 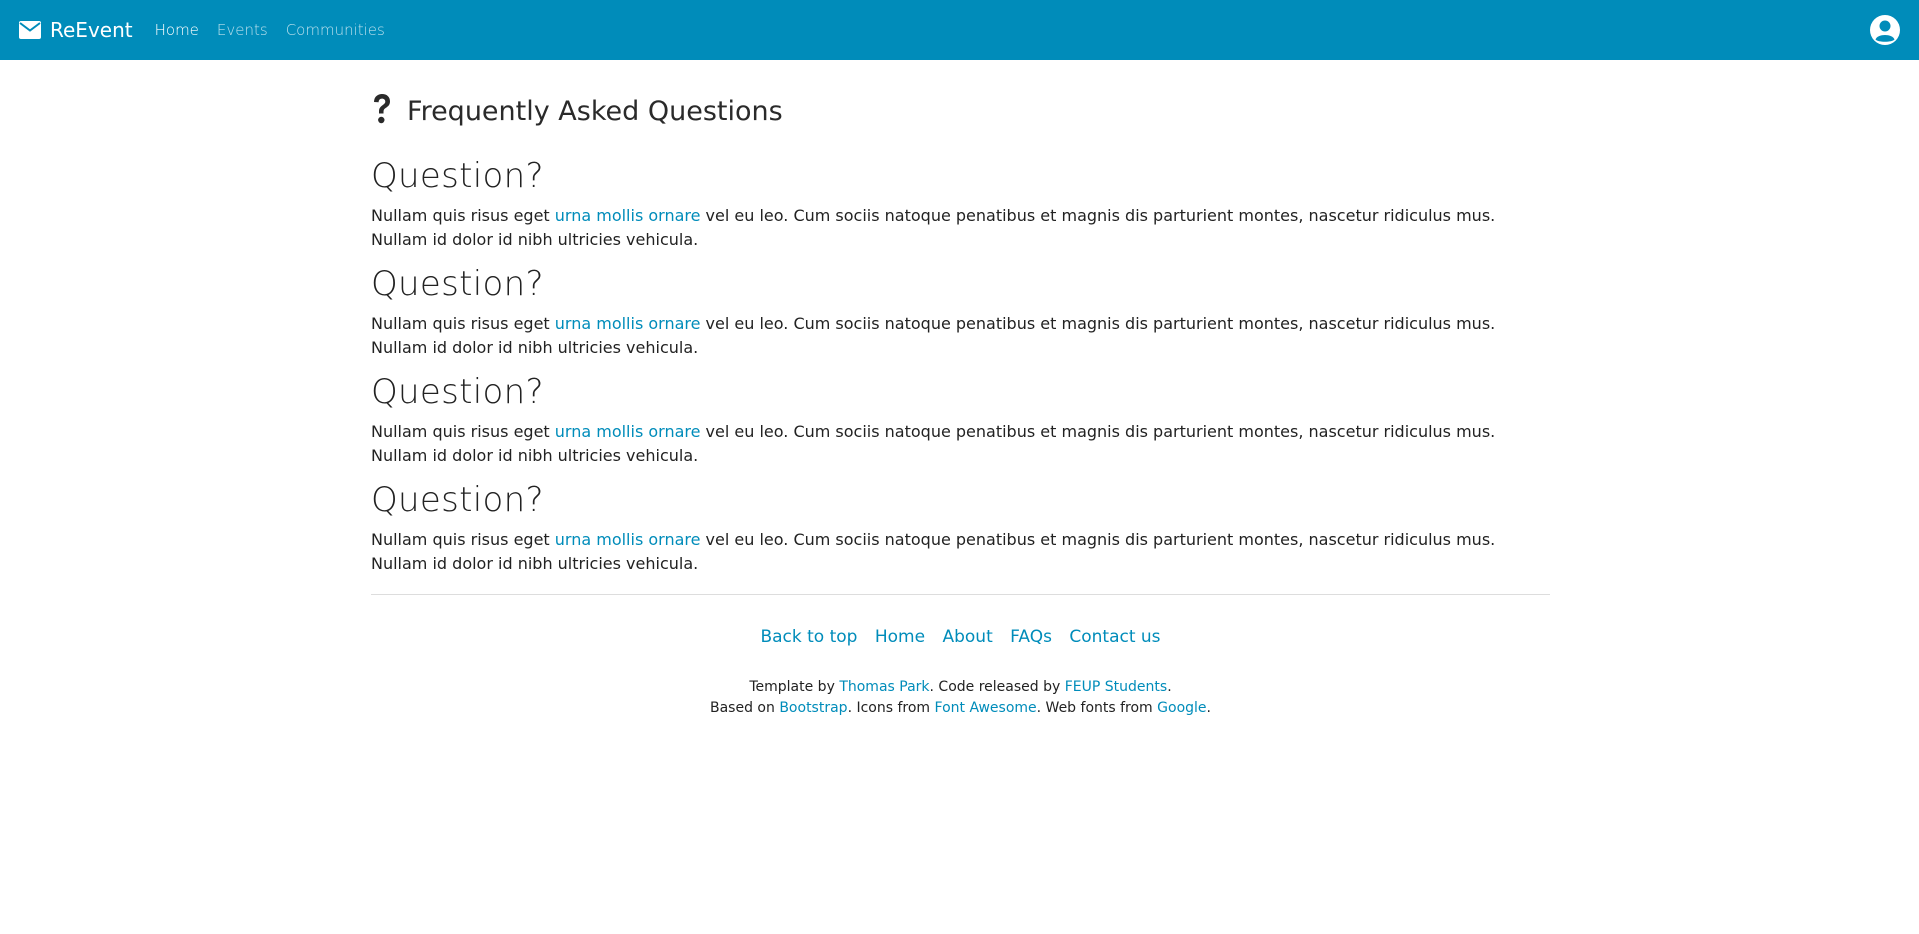 What do you see at coordinates (1885, 30) in the screenshot?
I see `user-circle-icon` at bounding box center [1885, 30].